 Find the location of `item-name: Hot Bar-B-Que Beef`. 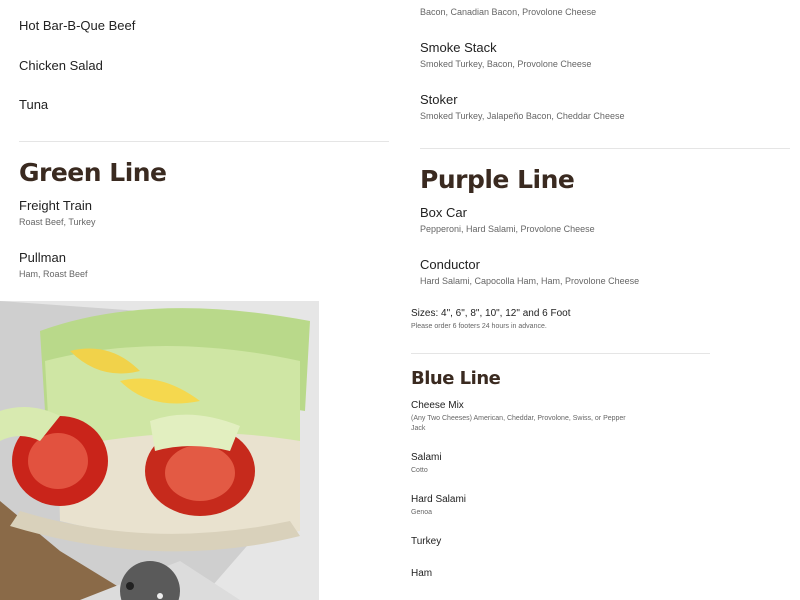

item-name: Hot Bar-B-Que Beef is located at coordinates (77, 25).